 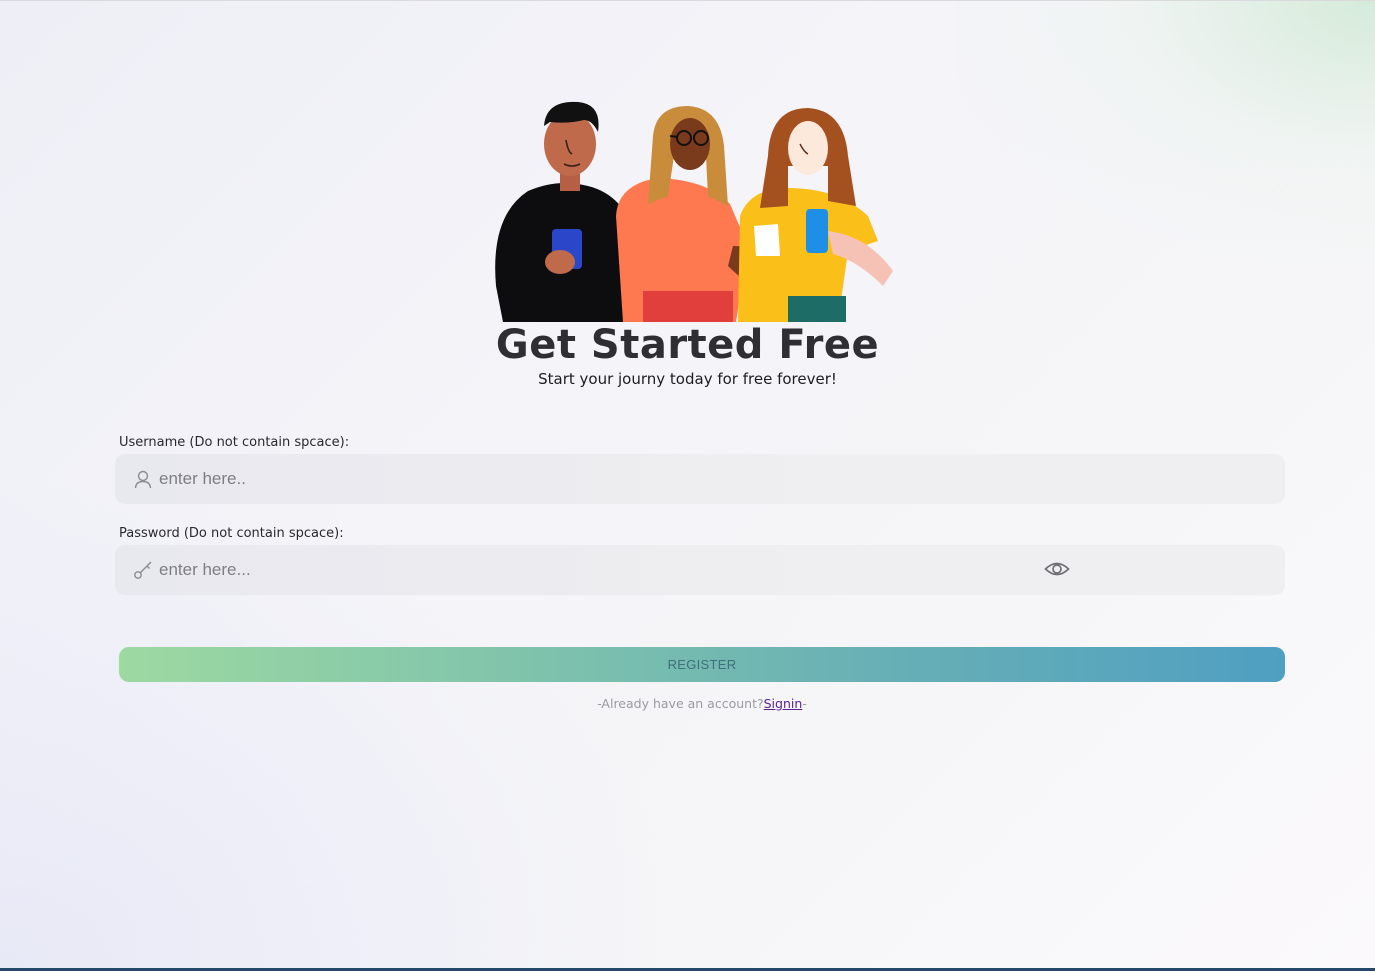 What do you see at coordinates (783, 703) in the screenshot?
I see `signin-link: Signin` at bounding box center [783, 703].